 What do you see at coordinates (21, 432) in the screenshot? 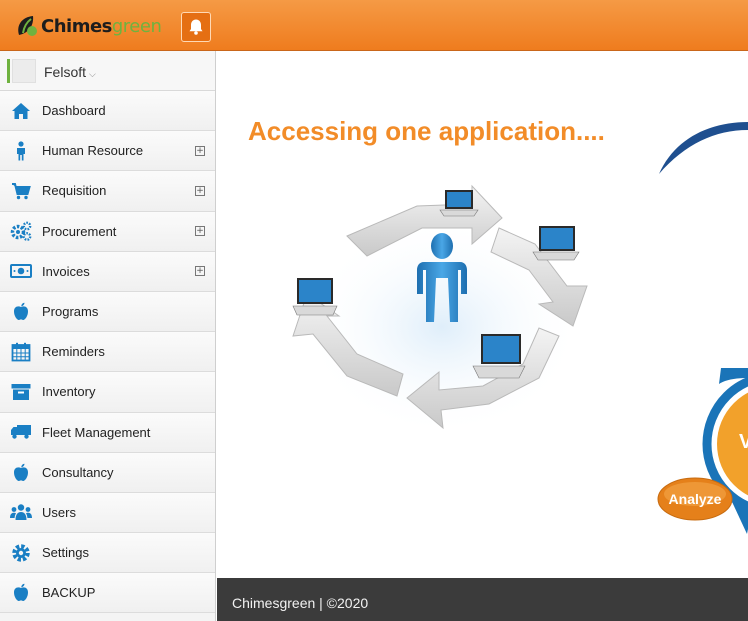
I see `truck-icon` at bounding box center [21, 432].